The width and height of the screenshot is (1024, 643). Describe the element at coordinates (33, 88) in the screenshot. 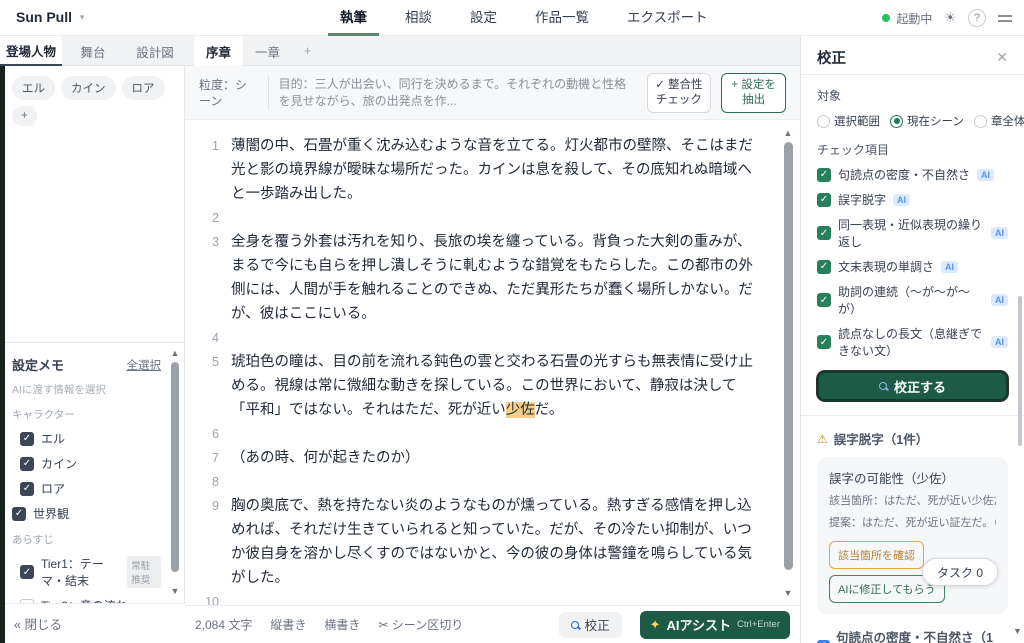

I see `character-chip: エル` at that location.